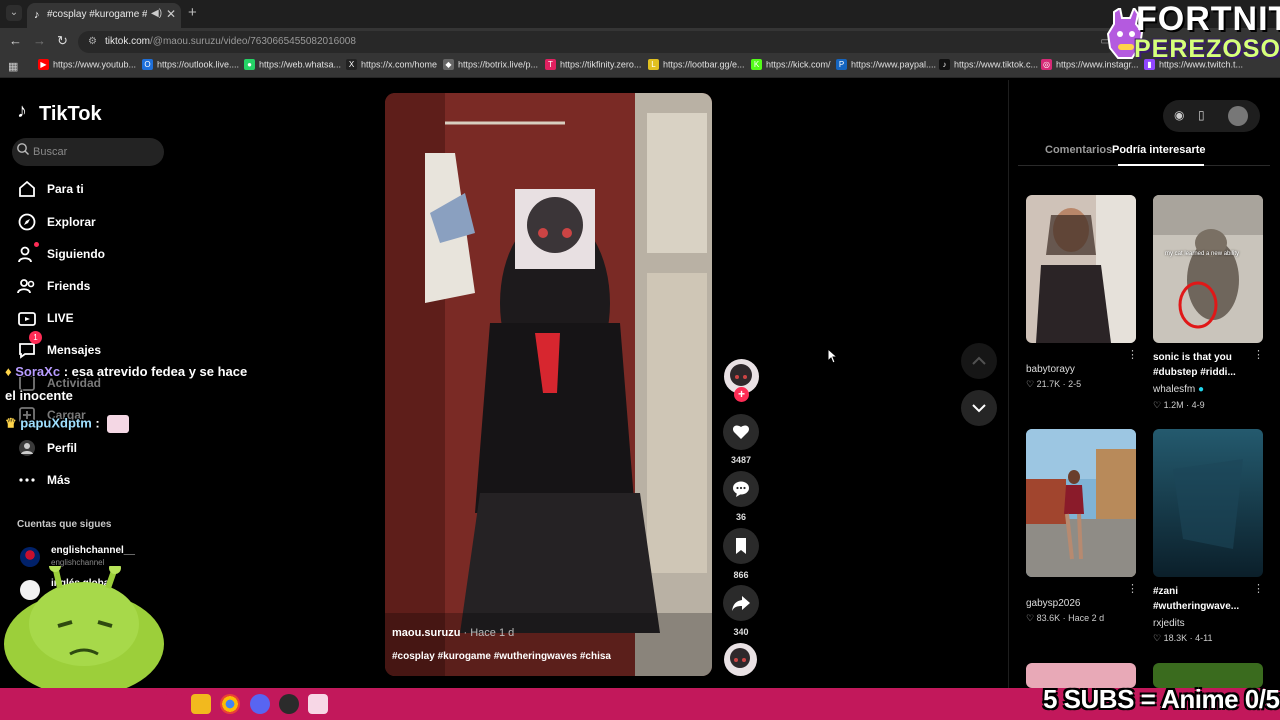  What do you see at coordinates (174, 704) in the screenshot?
I see `search-taskbar-icon` at bounding box center [174, 704].